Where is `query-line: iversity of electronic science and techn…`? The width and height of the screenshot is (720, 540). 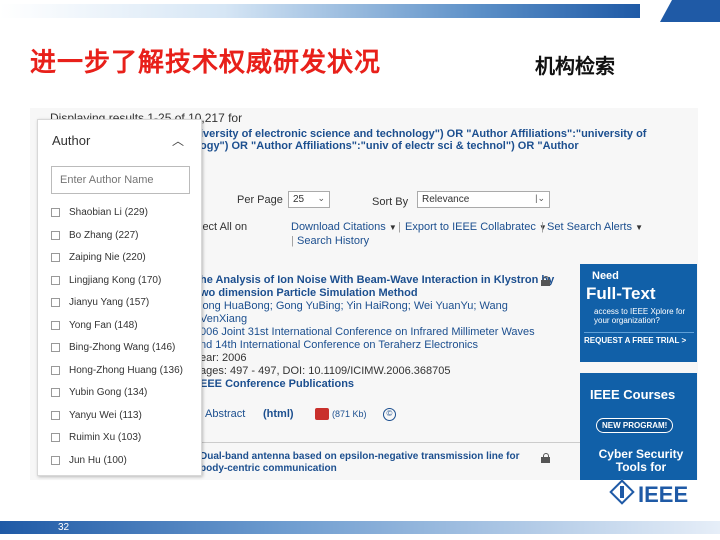 query-line: iversity of electronic science and techn… is located at coordinates (423, 134).